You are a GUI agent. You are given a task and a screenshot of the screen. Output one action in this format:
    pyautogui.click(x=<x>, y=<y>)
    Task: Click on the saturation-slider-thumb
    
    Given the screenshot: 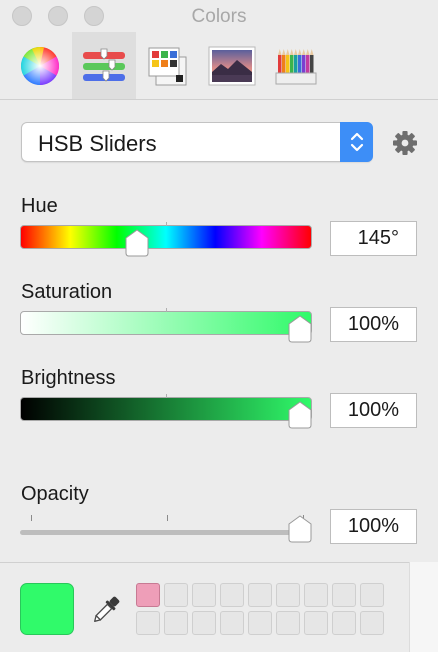 What is the action you would take?
    pyautogui.click(x=300, y=329)
    